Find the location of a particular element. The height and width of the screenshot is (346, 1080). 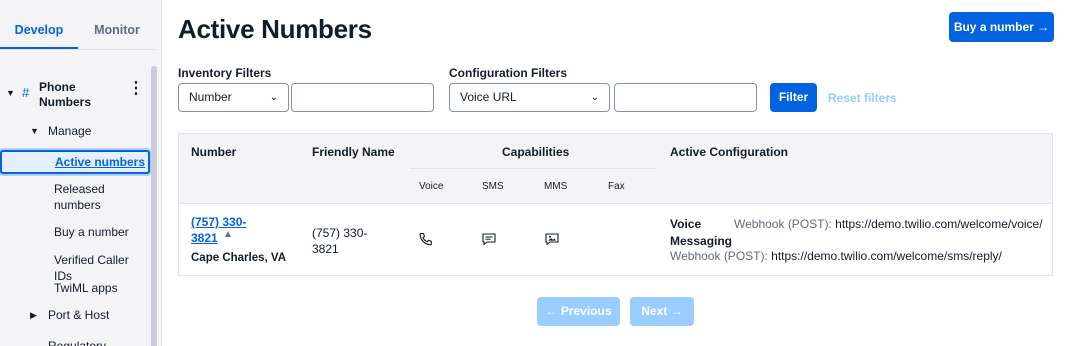

sidebar-tabs: Develop Monitor is located at coordinates (78, 25).